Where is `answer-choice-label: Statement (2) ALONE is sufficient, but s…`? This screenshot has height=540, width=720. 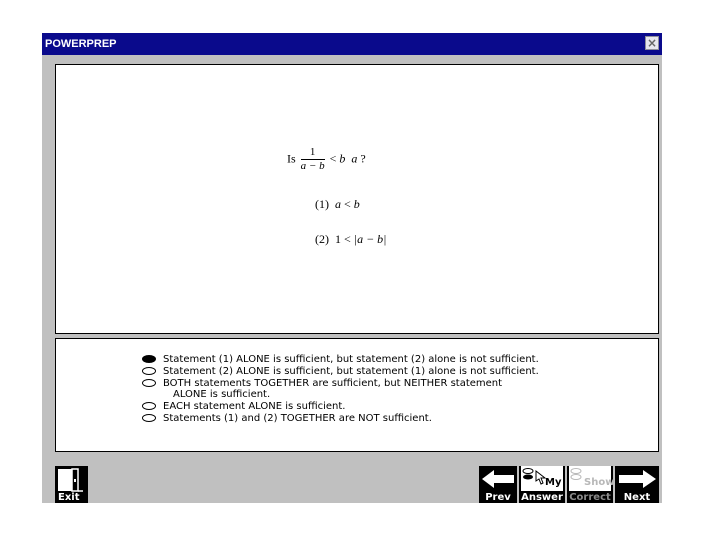 answer-choice-label: Statement (2) ALONE is sufficient, but s… is located at coordinates (351, 371).